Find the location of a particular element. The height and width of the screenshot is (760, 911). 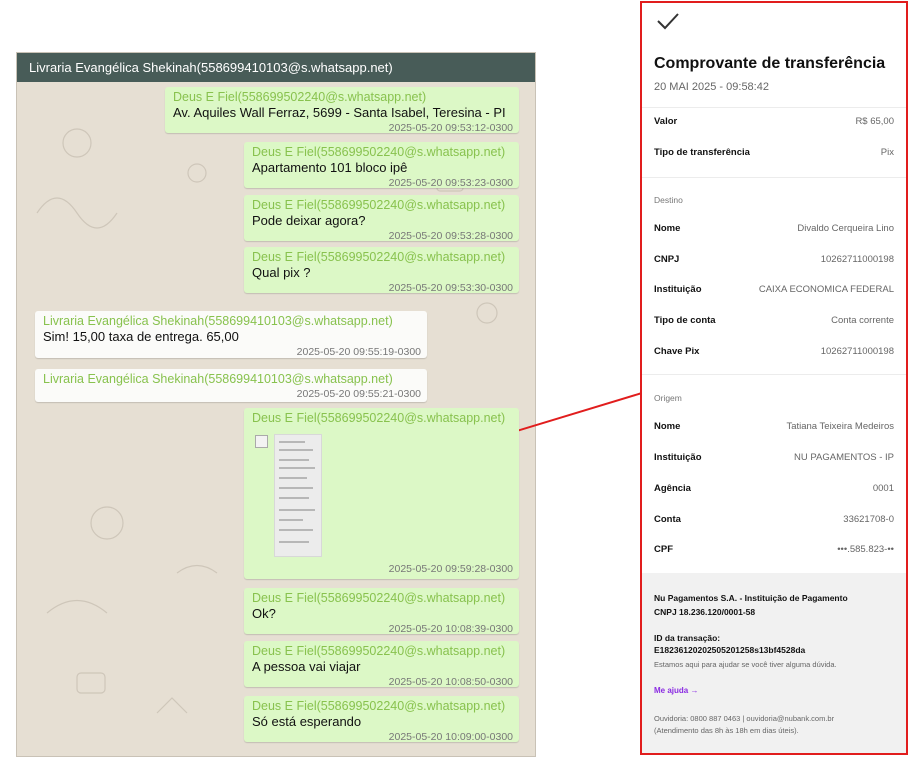

receipt-row-destino-tipo-conta: Tipo de conta Conta corrente is located at coordinates (774, 320).